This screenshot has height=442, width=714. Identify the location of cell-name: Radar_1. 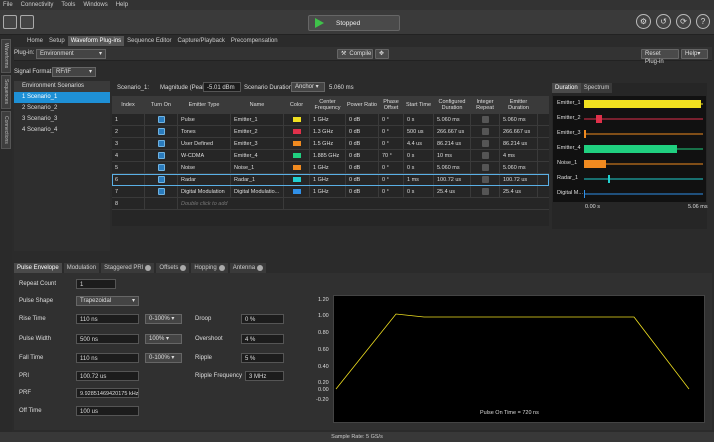
(257, 179).